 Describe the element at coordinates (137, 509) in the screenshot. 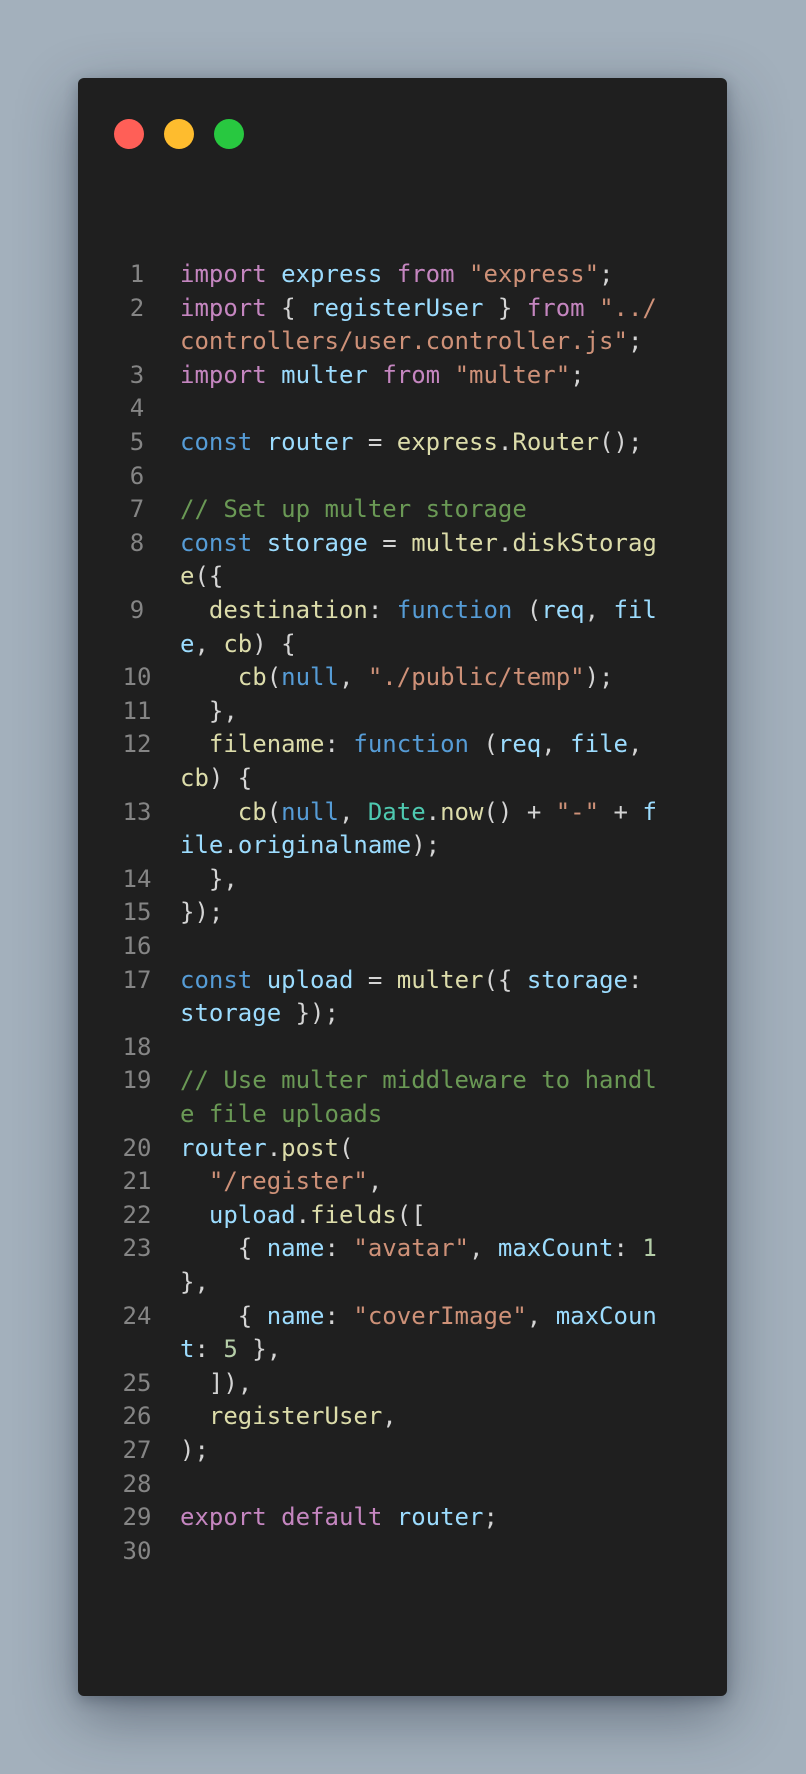

I see `line-number: 7` at that location.